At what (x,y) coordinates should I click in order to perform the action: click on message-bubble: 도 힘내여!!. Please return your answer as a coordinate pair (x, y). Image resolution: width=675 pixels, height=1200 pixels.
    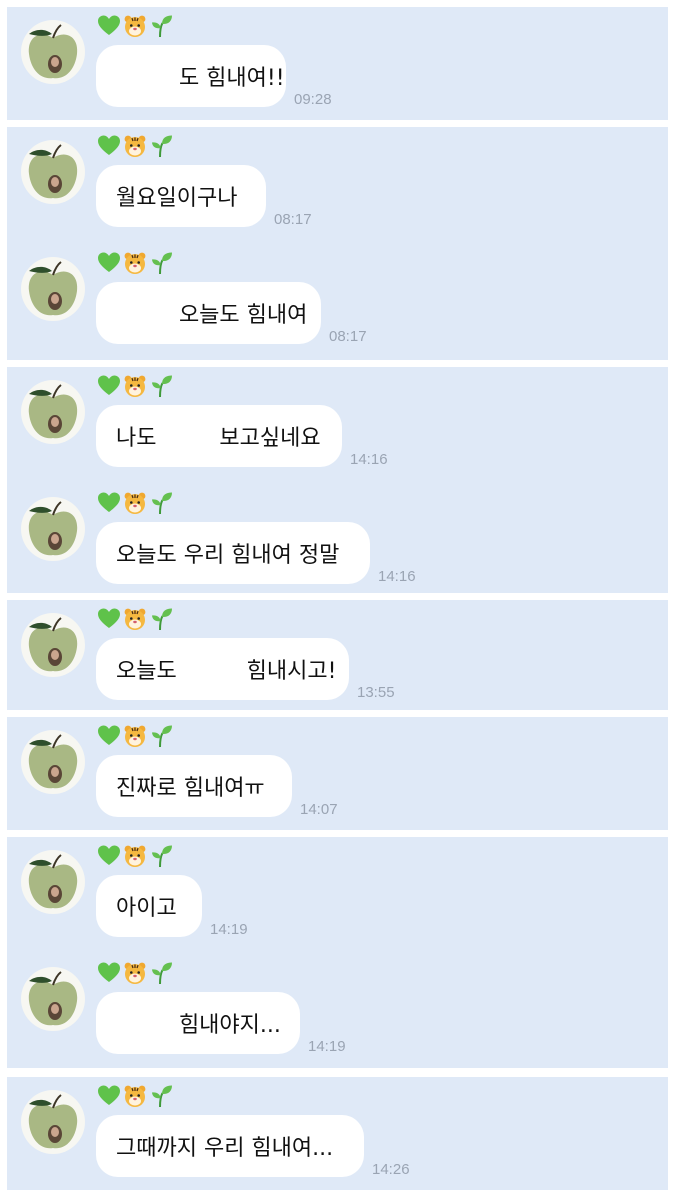
    Looking at the image, I should click on (191, 76).